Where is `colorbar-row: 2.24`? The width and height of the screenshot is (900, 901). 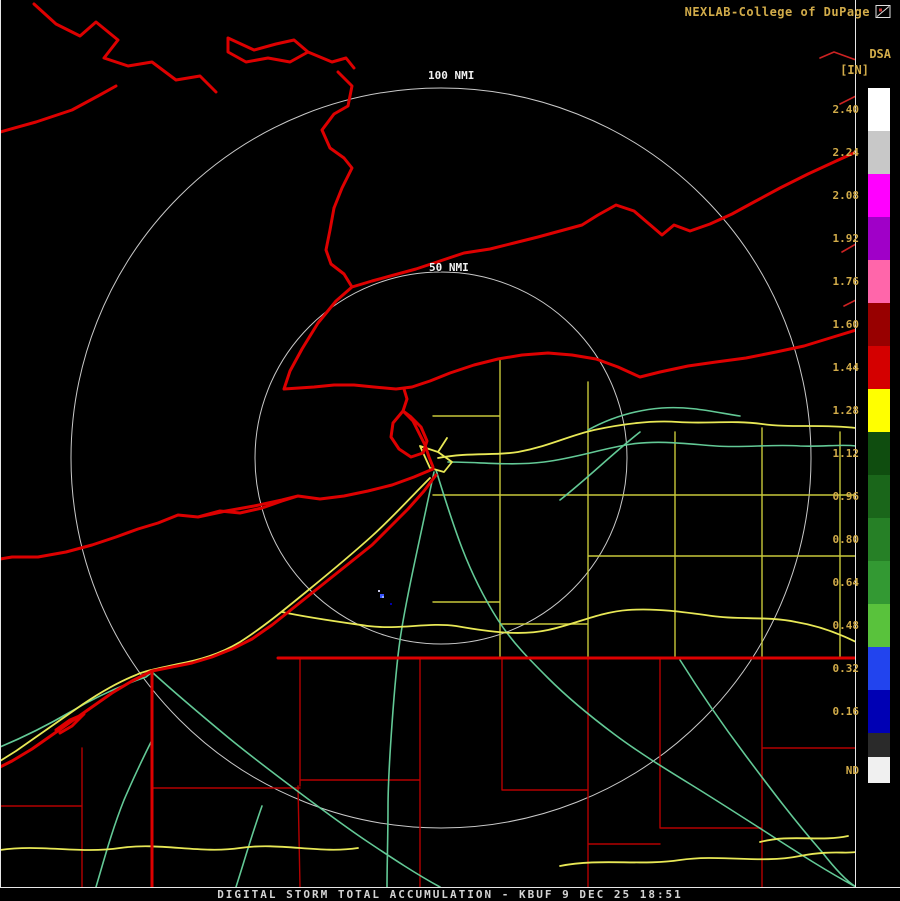 colorbar-row: 2.24 is located at coordinates (851, 152).